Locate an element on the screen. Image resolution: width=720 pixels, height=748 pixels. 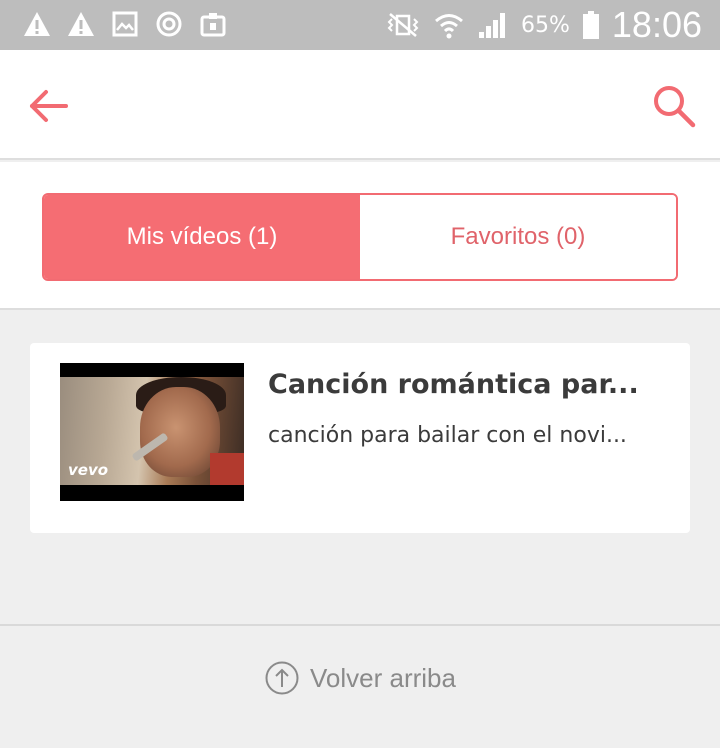
battery-percent: 65% is located at coordinates (545, 25).